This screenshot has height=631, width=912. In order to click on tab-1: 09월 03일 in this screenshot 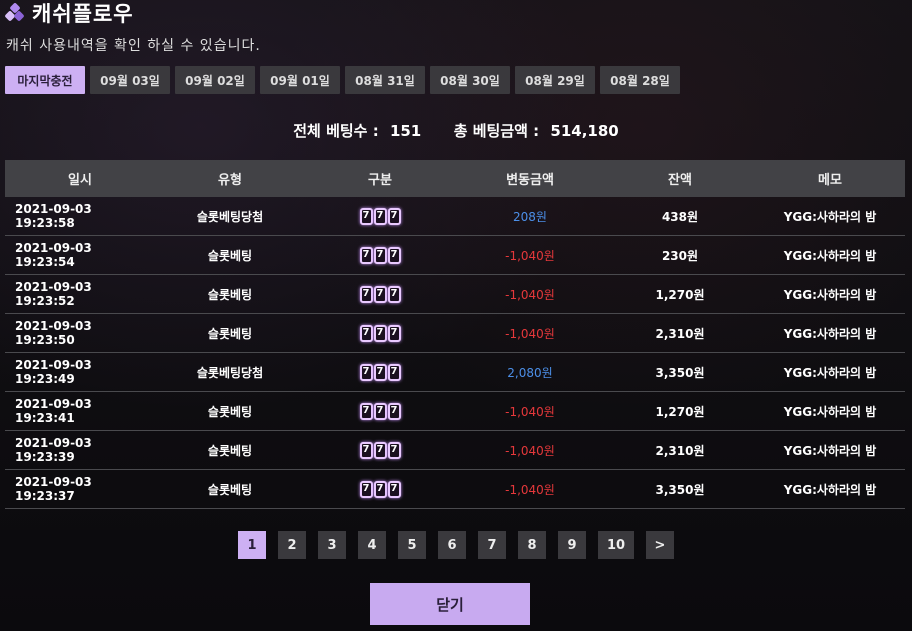, I will do `click(130, 80)`.